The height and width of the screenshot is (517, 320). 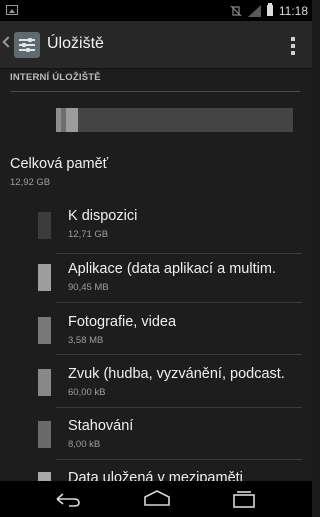 What do you see at coordinates (101, 426) in the screenshot?
I see `item-name: Stahování` at bounding box center [101, 426].